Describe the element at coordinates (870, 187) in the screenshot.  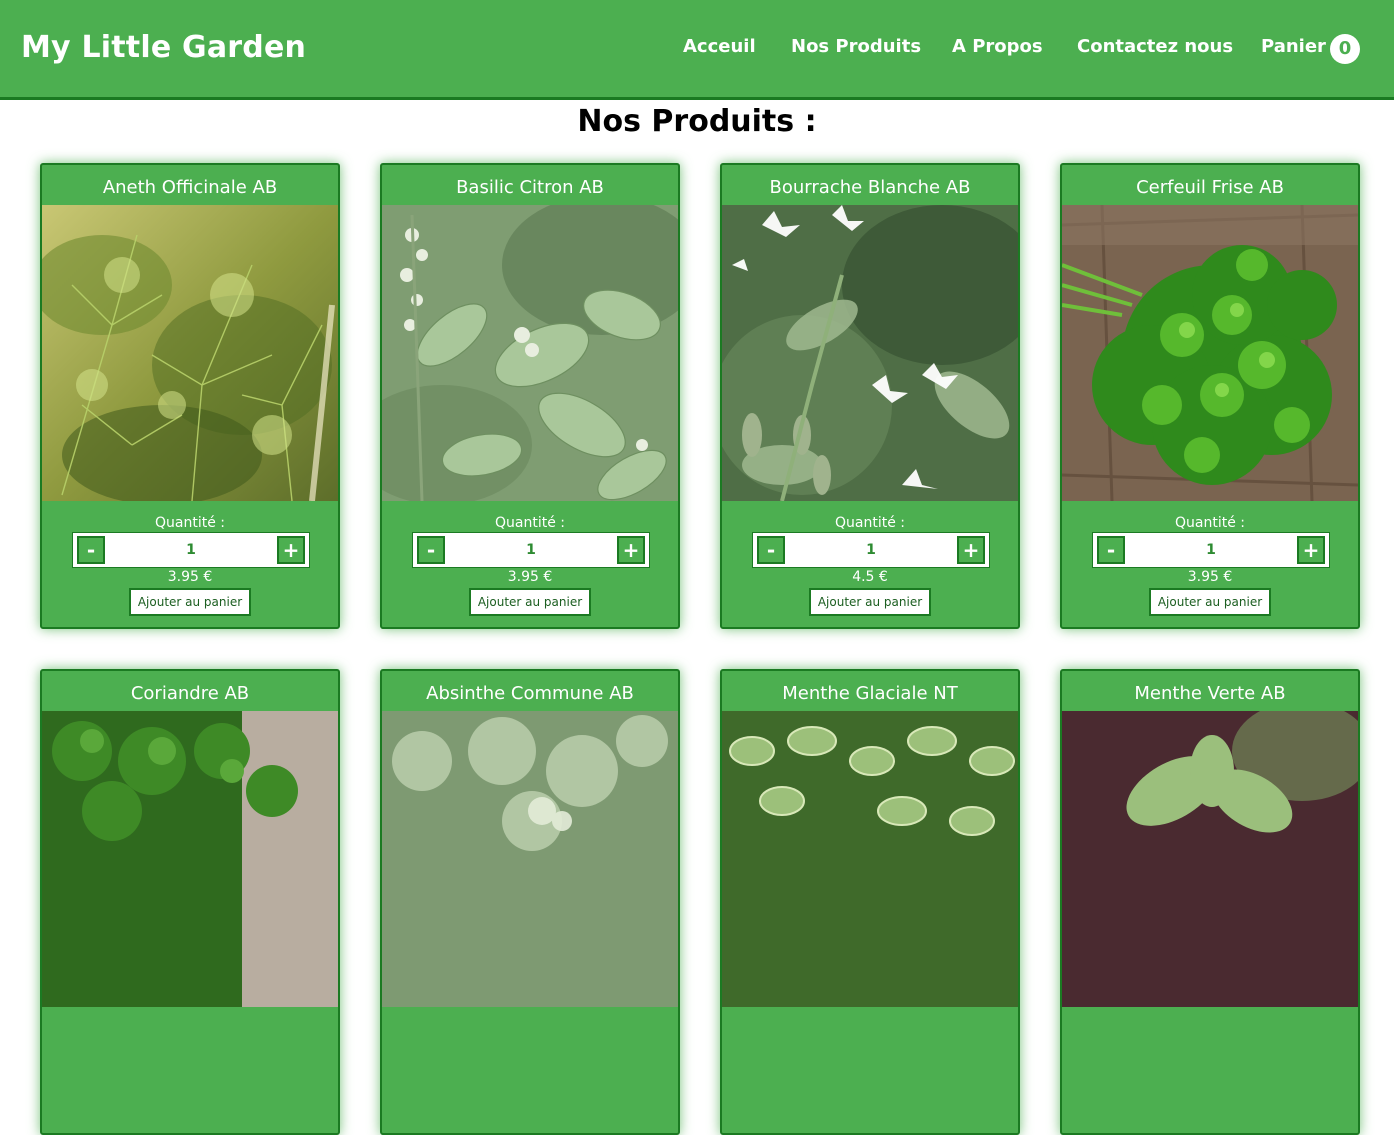
I see `product-name: Bourrache Blanche AB` at that location.